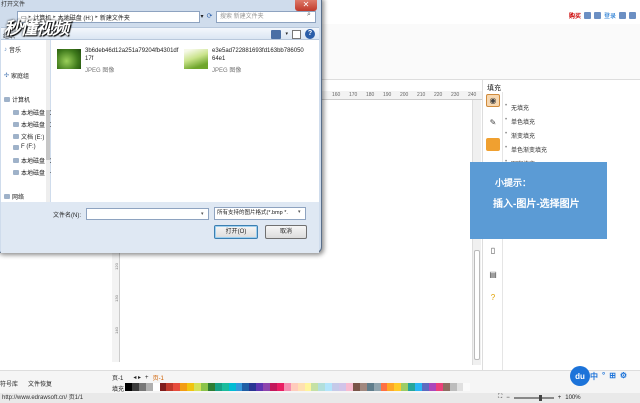  Describe the element at coordinates (306, 5) in the screenshot. I see `close-icon: ✕` at that location.